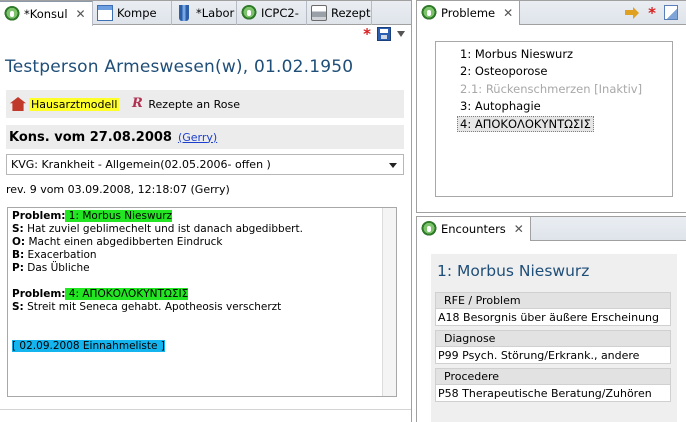 The width and height of the screenshot is (686, 422). What do you see at coordinates (19, 242) in the screenshot?
I see `soap-label: O:` at bounding box center [19, 242].